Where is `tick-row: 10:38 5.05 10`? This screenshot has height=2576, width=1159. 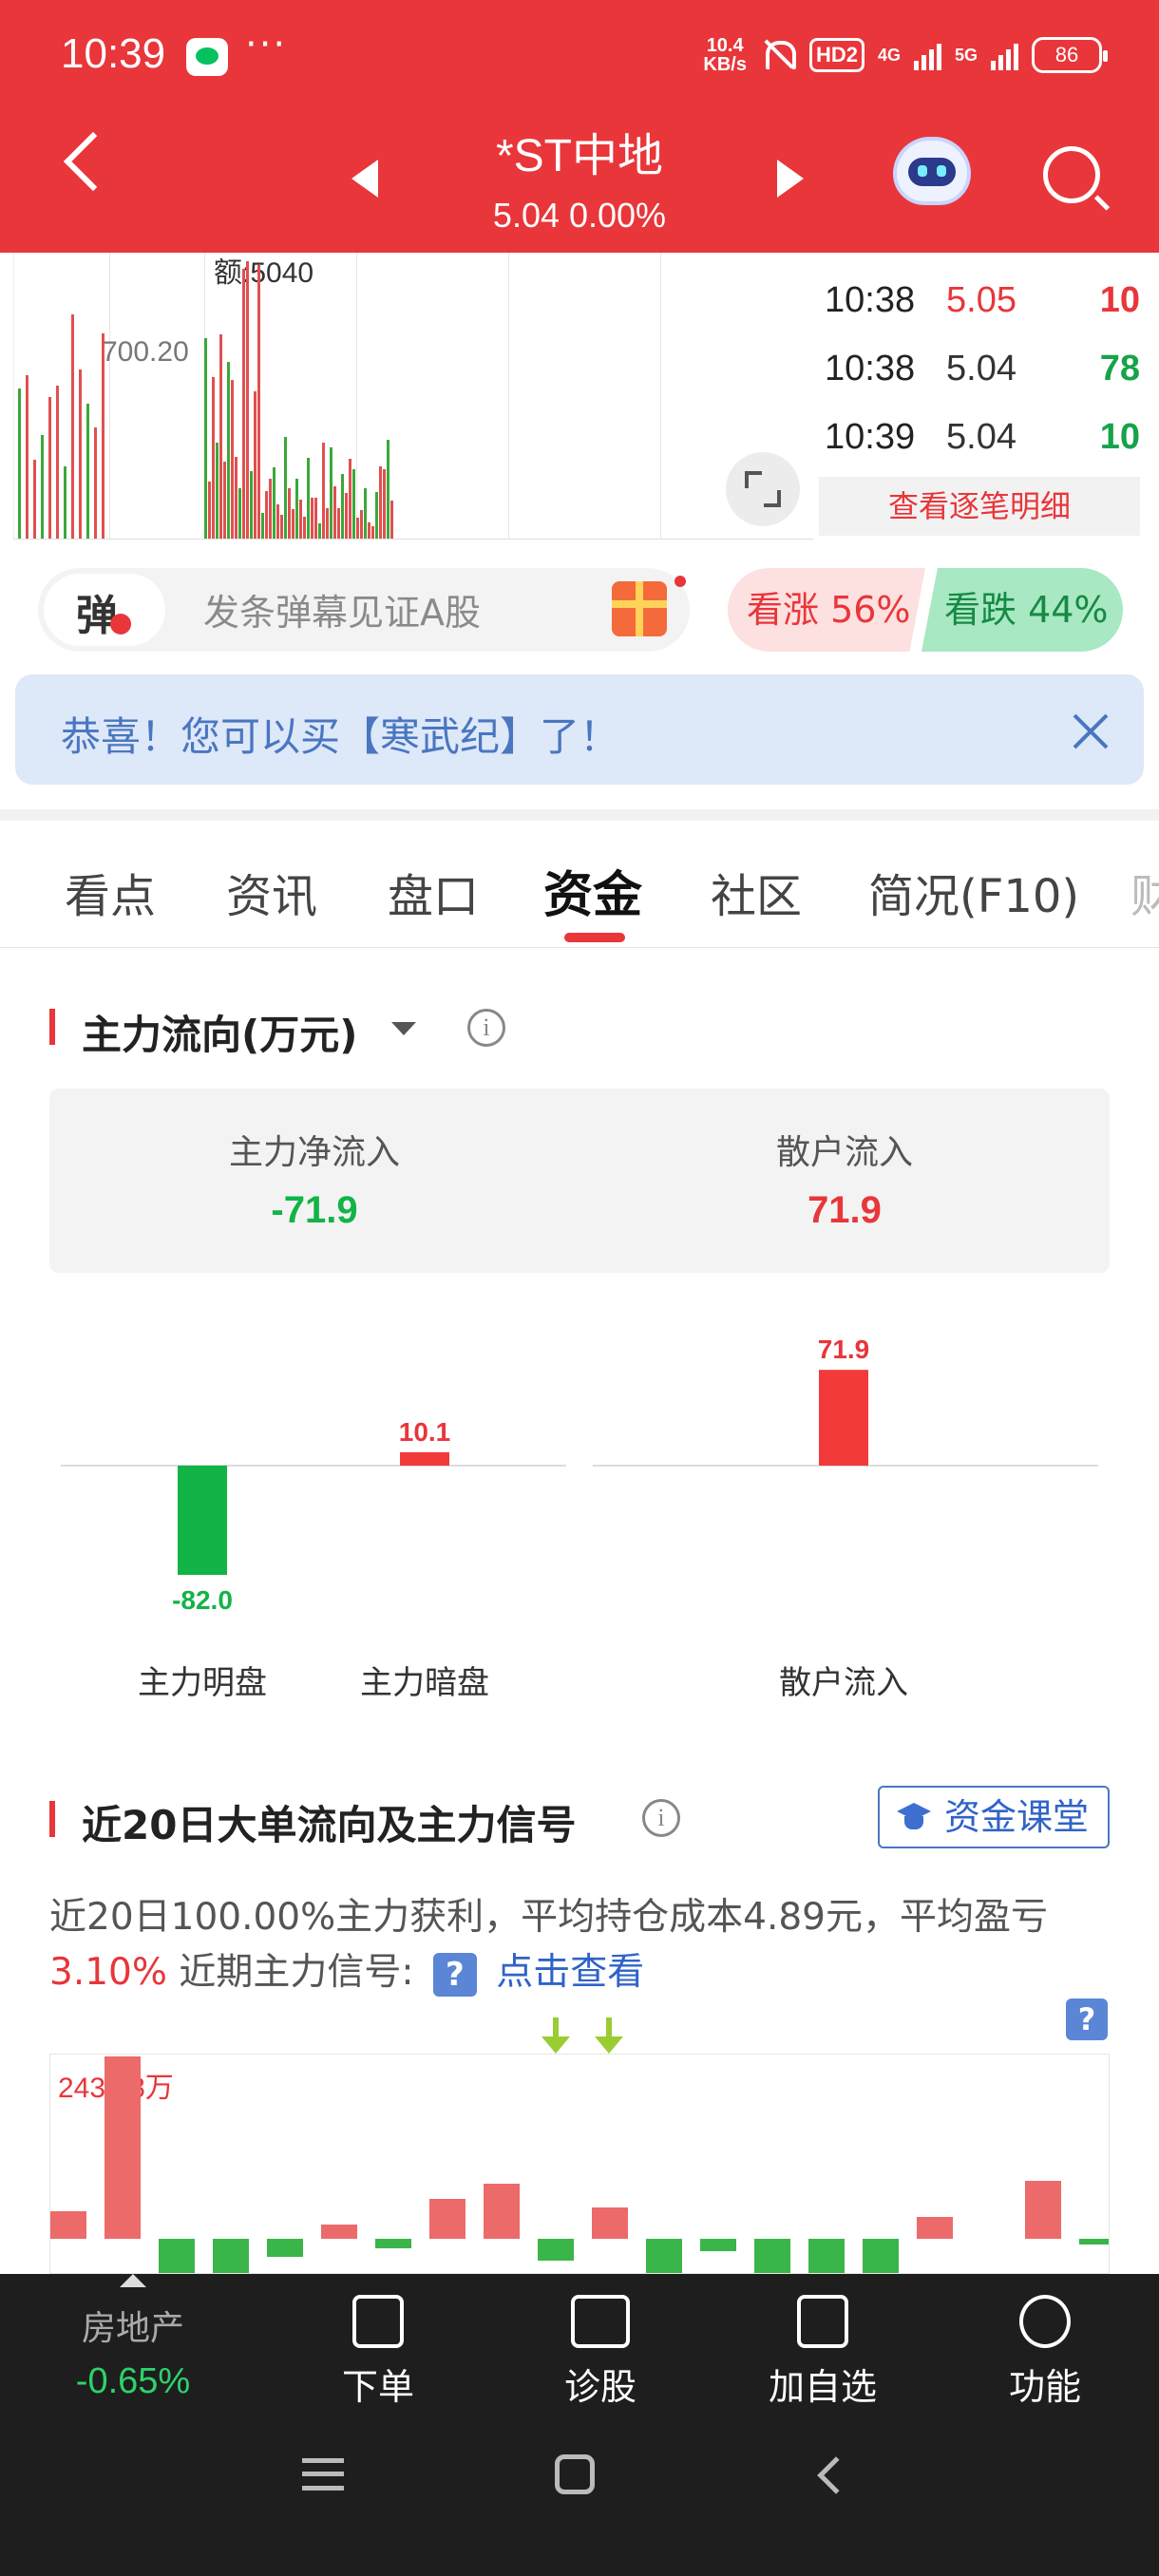 tick-row: 10:38 5.05 10 is located at coordinates (981, 300).